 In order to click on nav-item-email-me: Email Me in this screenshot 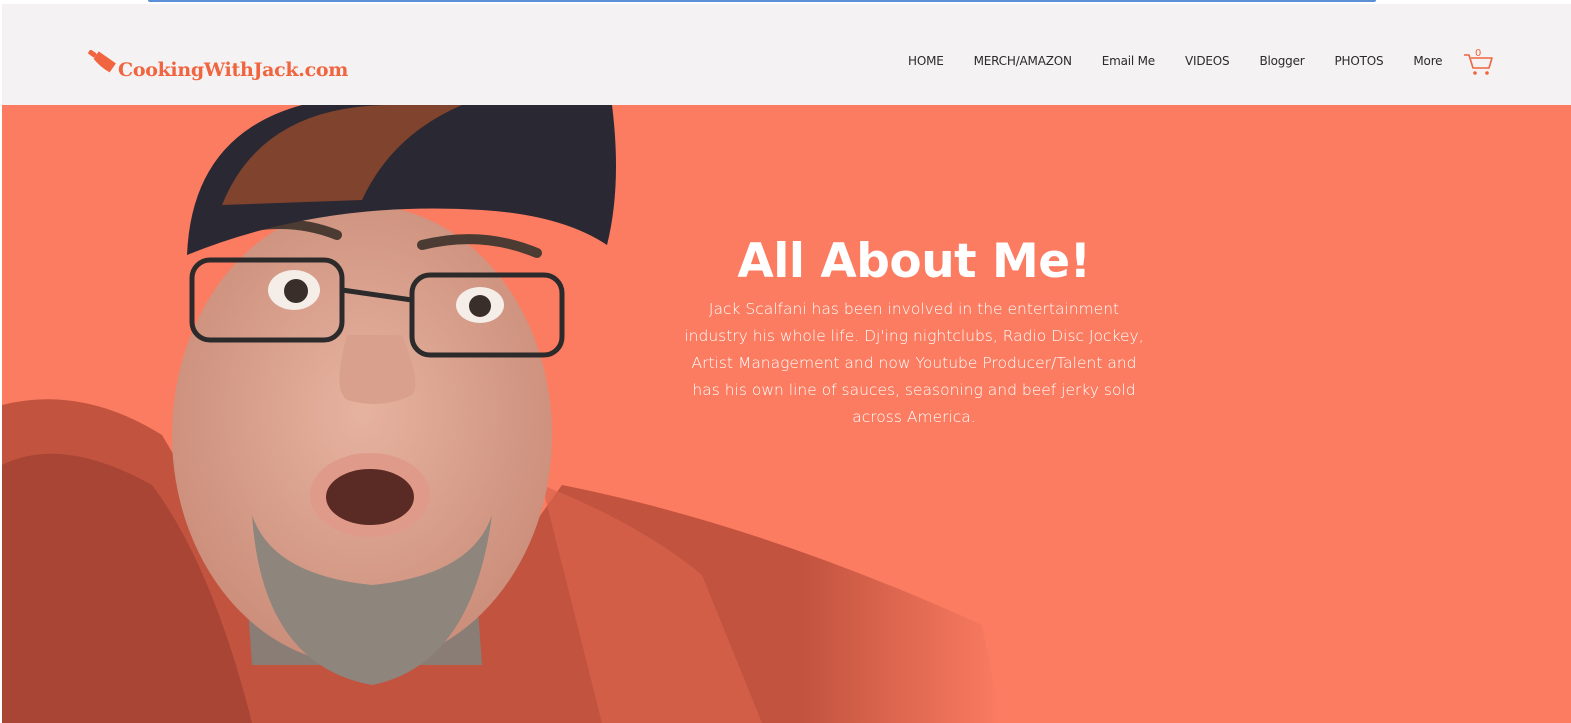, I will do `click(1128, 61)`.